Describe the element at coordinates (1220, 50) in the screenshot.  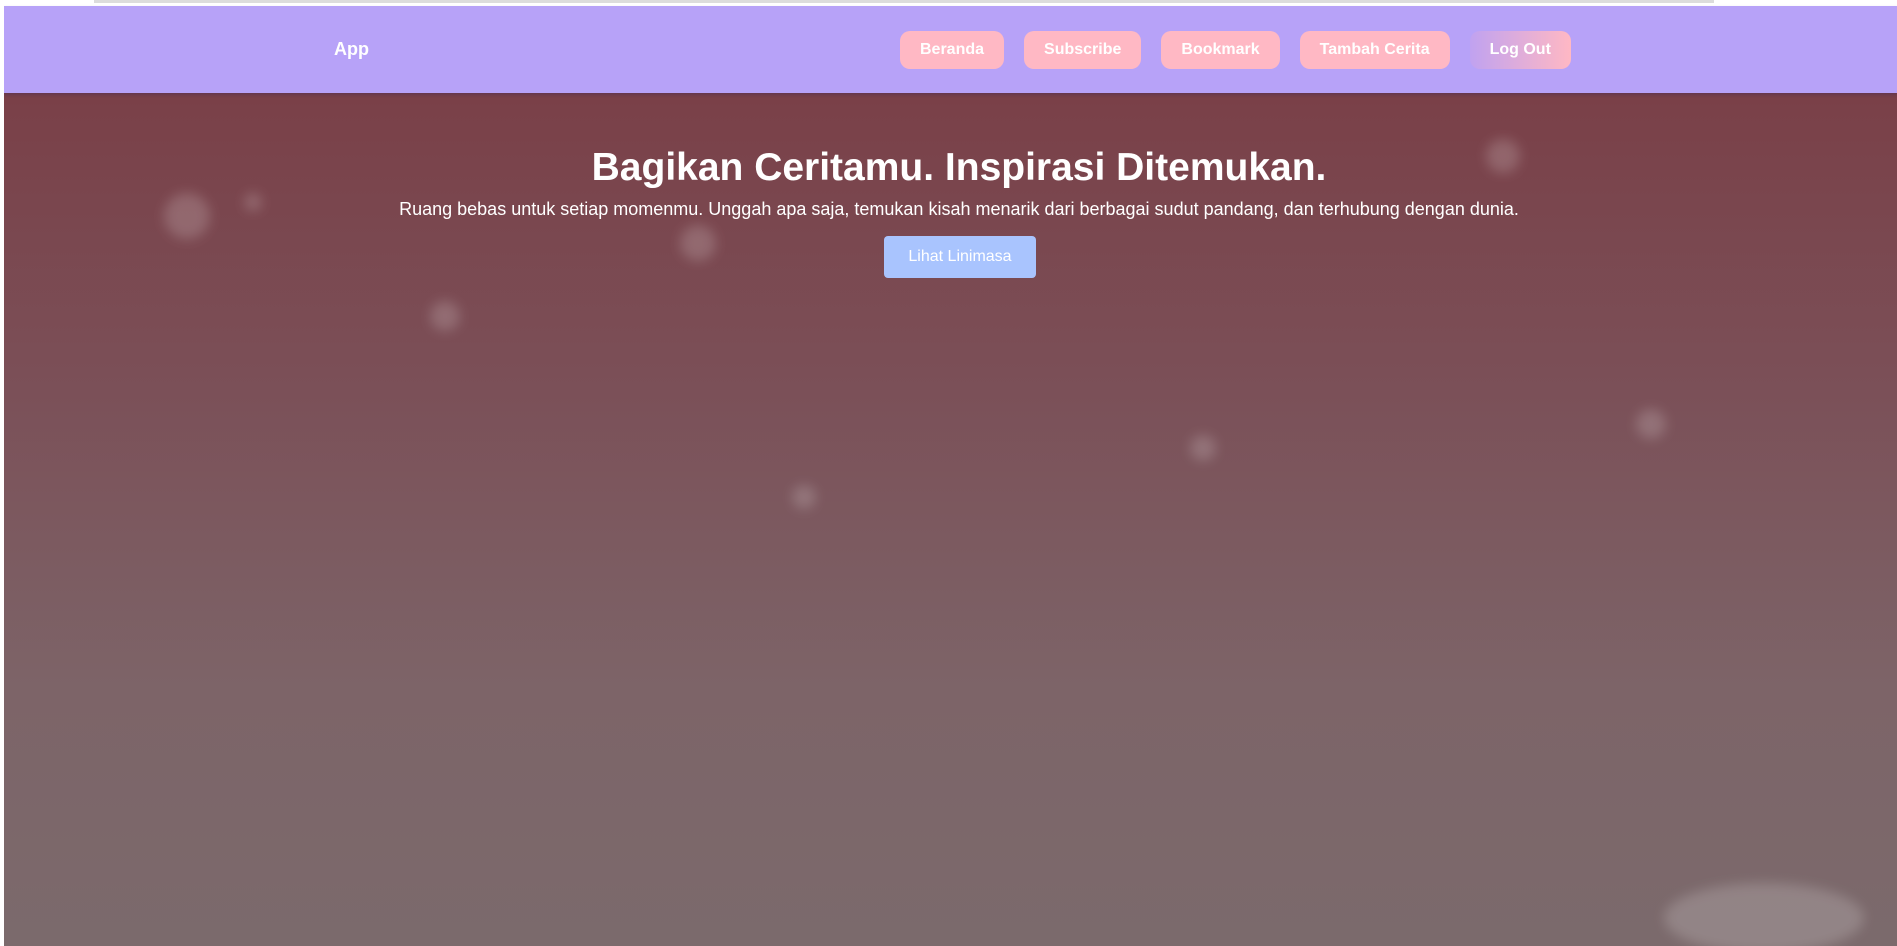
I see `nav-link-bookmark: Bookmark` at that location.